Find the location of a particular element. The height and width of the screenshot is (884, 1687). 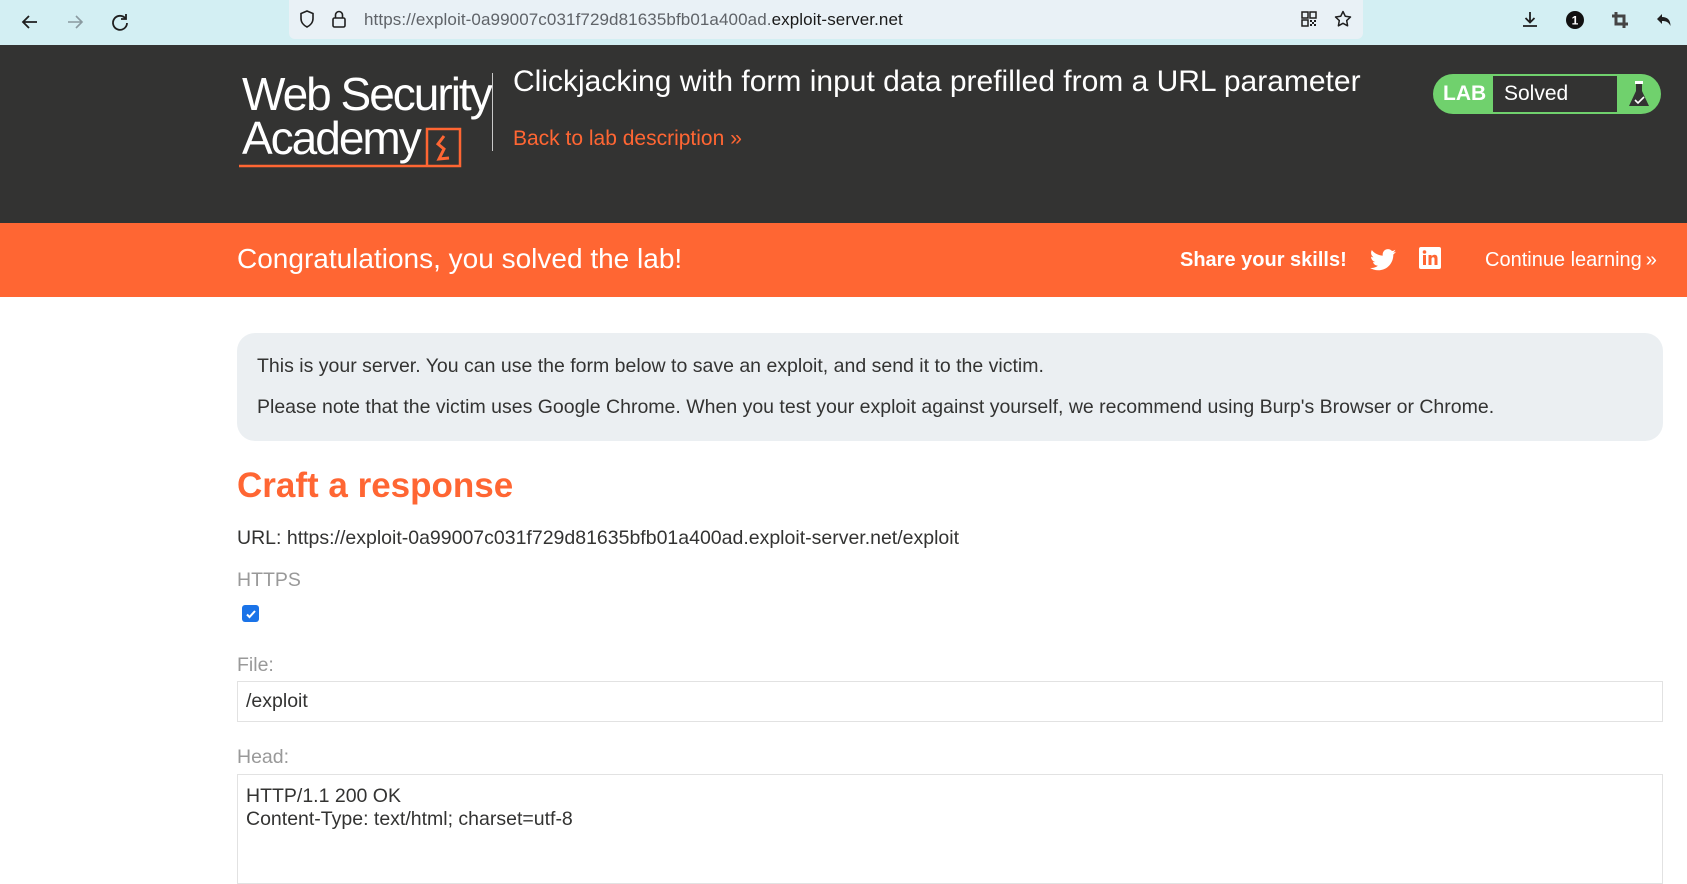

file-input is located at coordinates (950, 701).